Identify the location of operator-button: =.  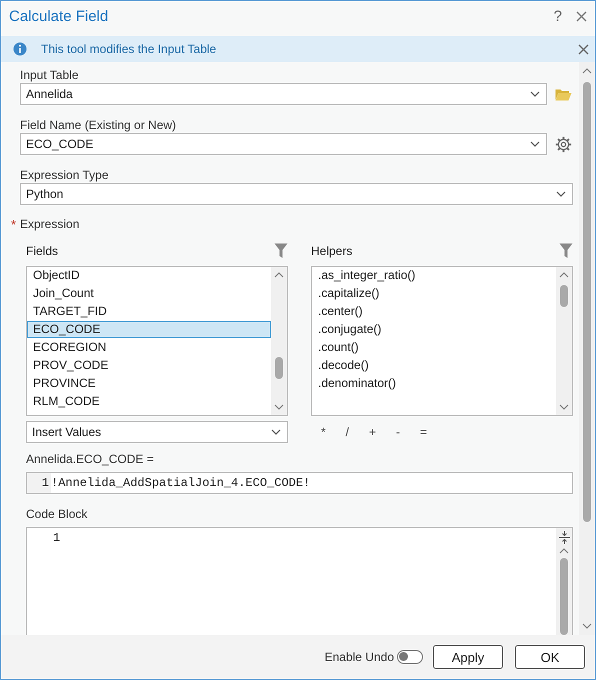
(424, 432).